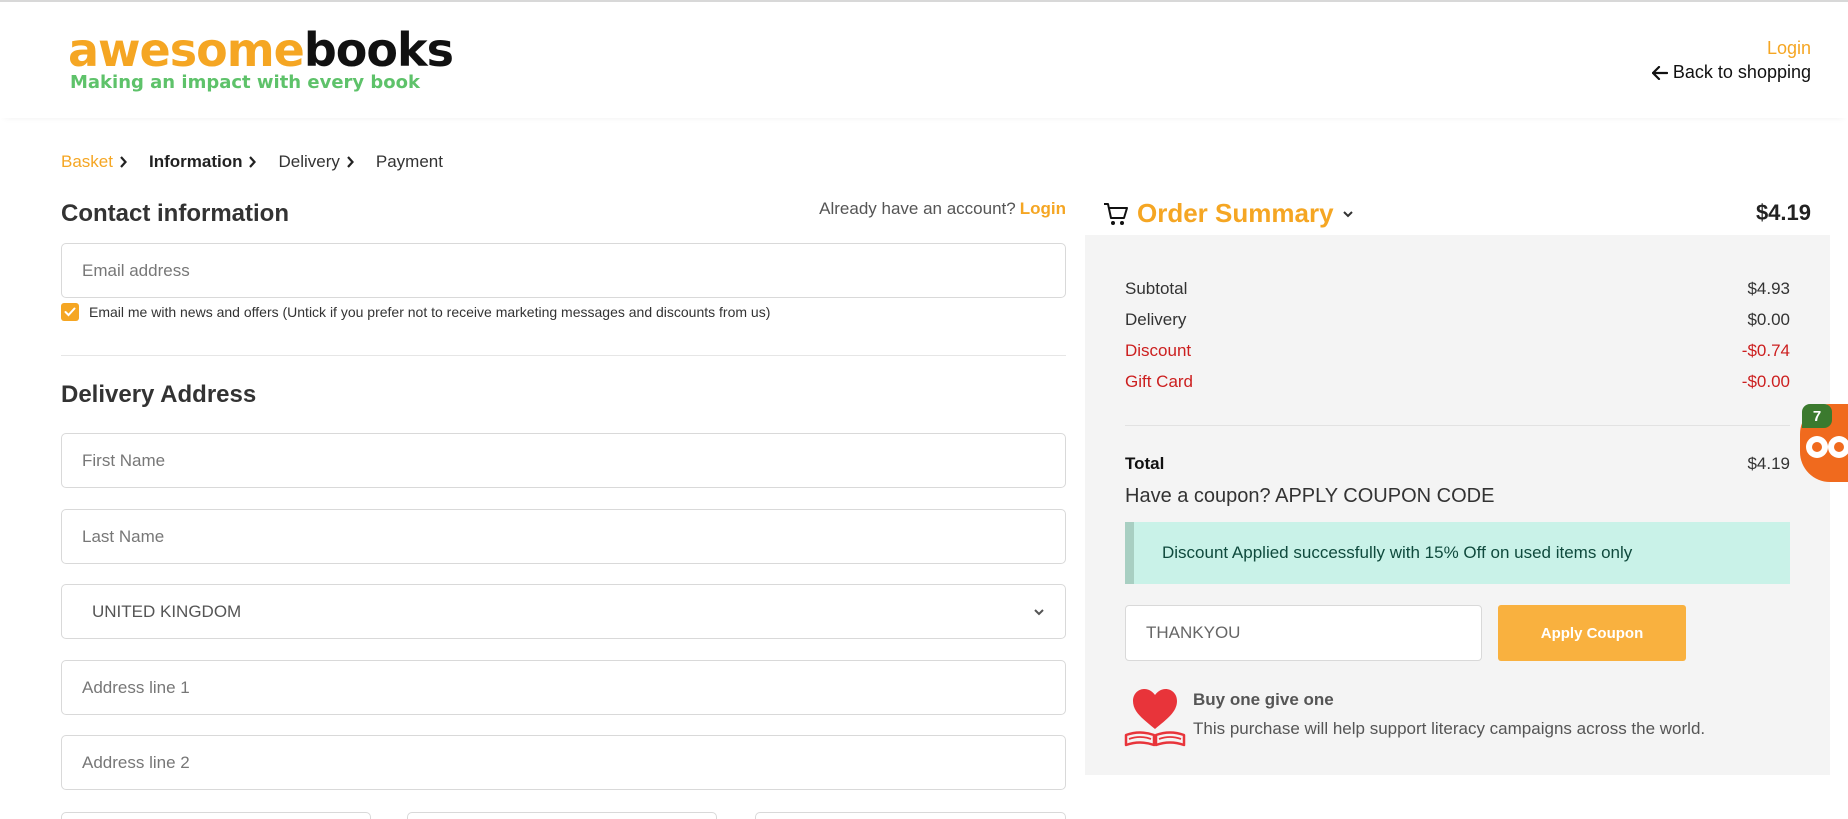 The image size is (1848, 819). I want to click on city-field, so click(216, 815).